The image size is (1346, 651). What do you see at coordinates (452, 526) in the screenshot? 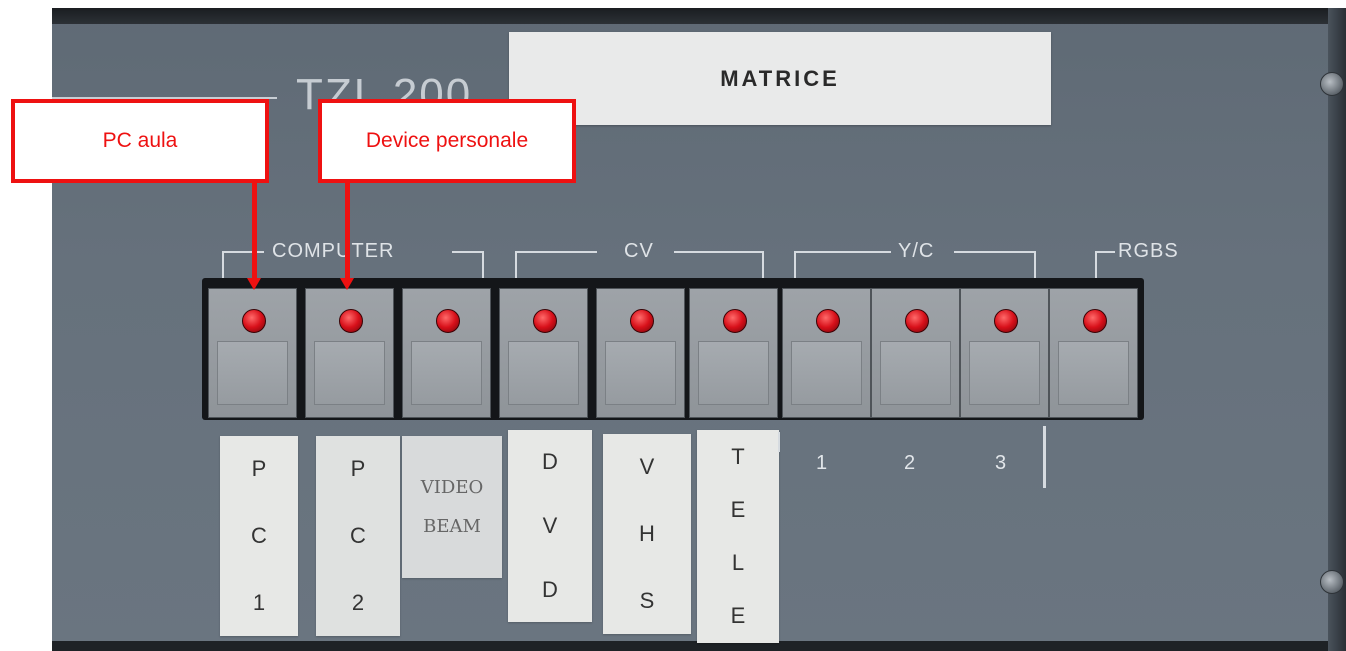
I see `label-word: BEAM` at bounding box center [452, 526].